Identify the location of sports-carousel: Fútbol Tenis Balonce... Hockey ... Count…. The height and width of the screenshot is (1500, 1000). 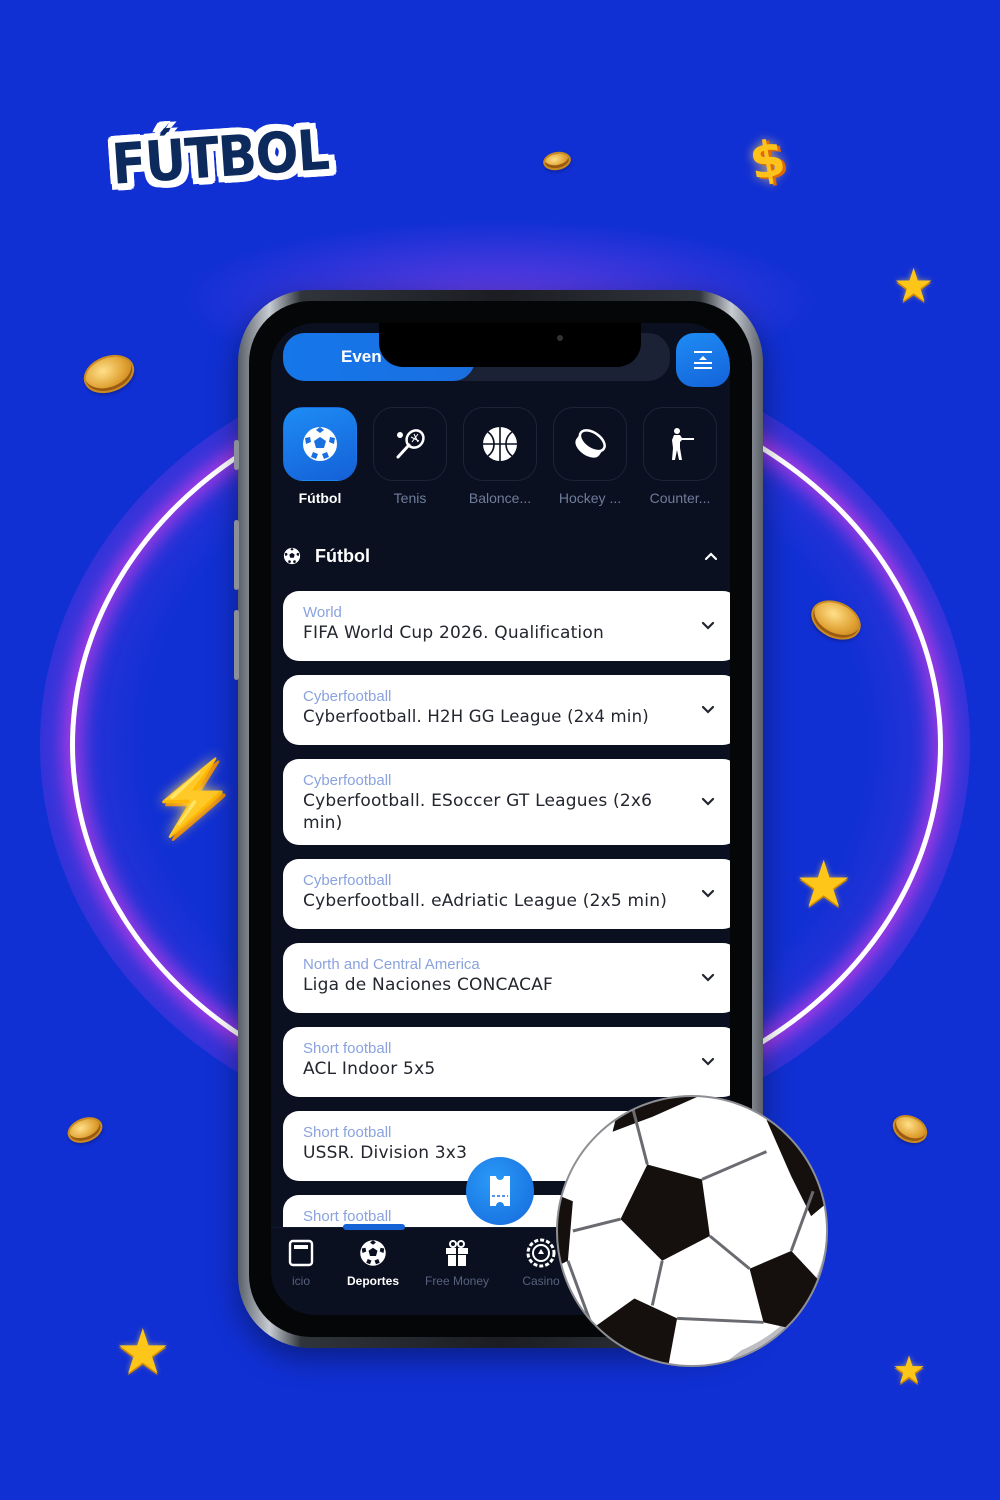
(506, 456).